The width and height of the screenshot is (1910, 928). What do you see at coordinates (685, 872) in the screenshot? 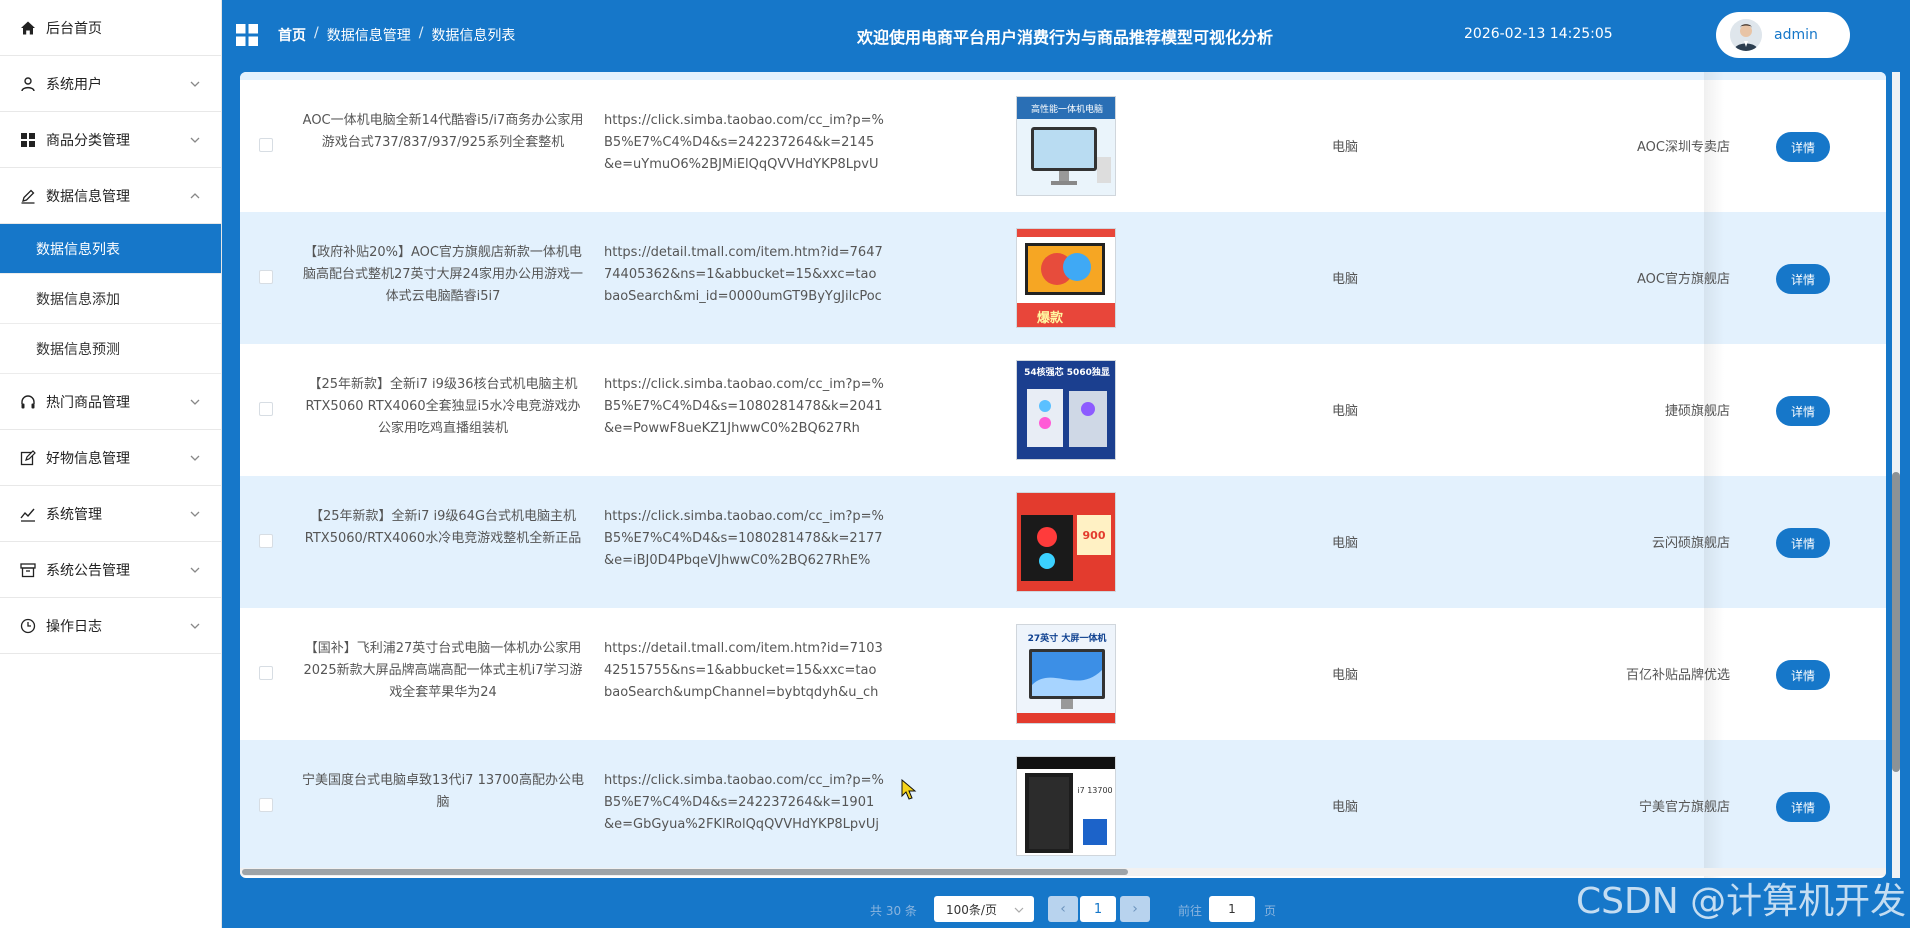
I see `horizontal-scrollbar-thumb` at bounding box center [685, 872].